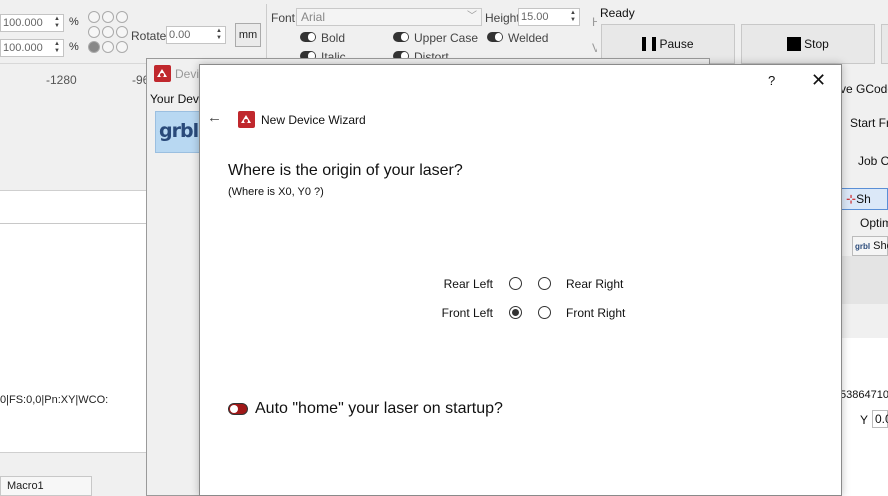  I want to click on front-left-radio, so click(515, 312).